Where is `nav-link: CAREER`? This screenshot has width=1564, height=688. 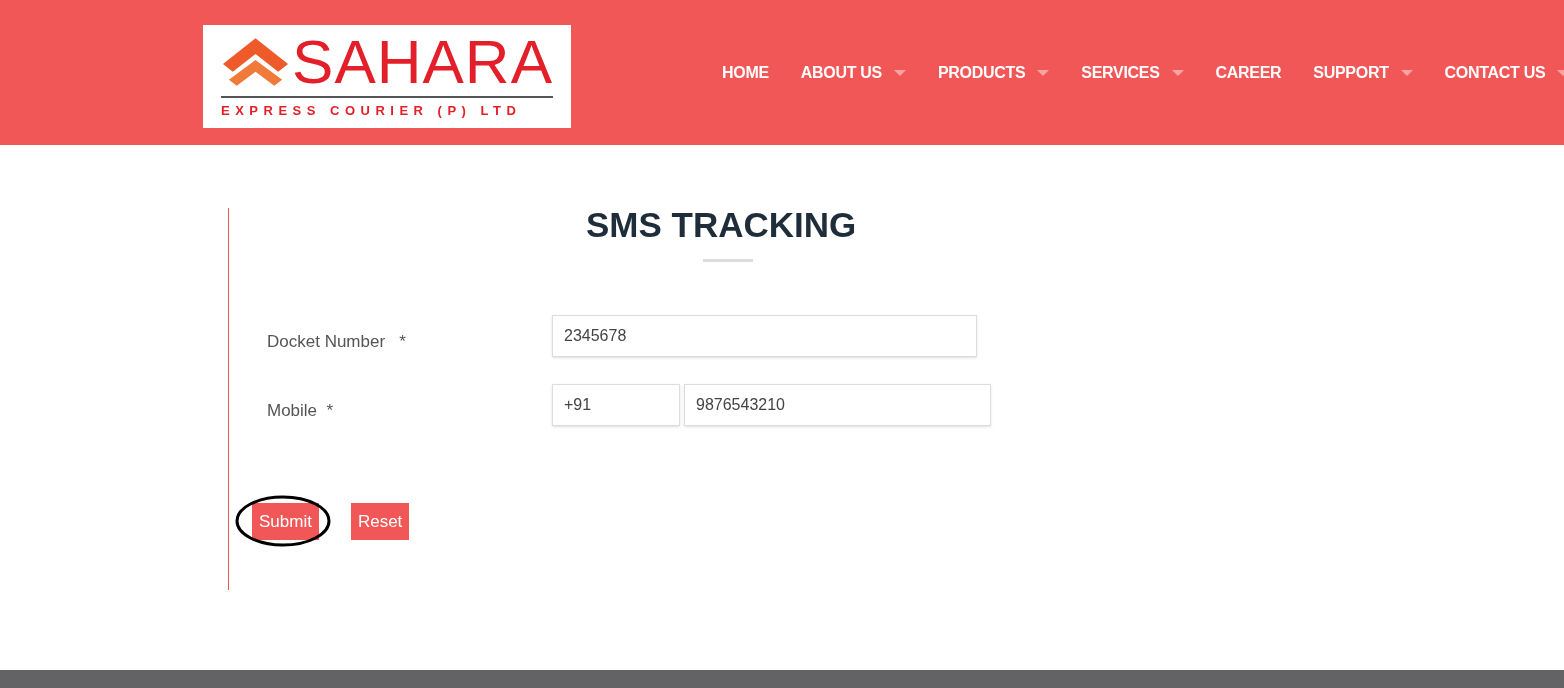 nav-link: CAREER is located at coordinates (1248, 72).